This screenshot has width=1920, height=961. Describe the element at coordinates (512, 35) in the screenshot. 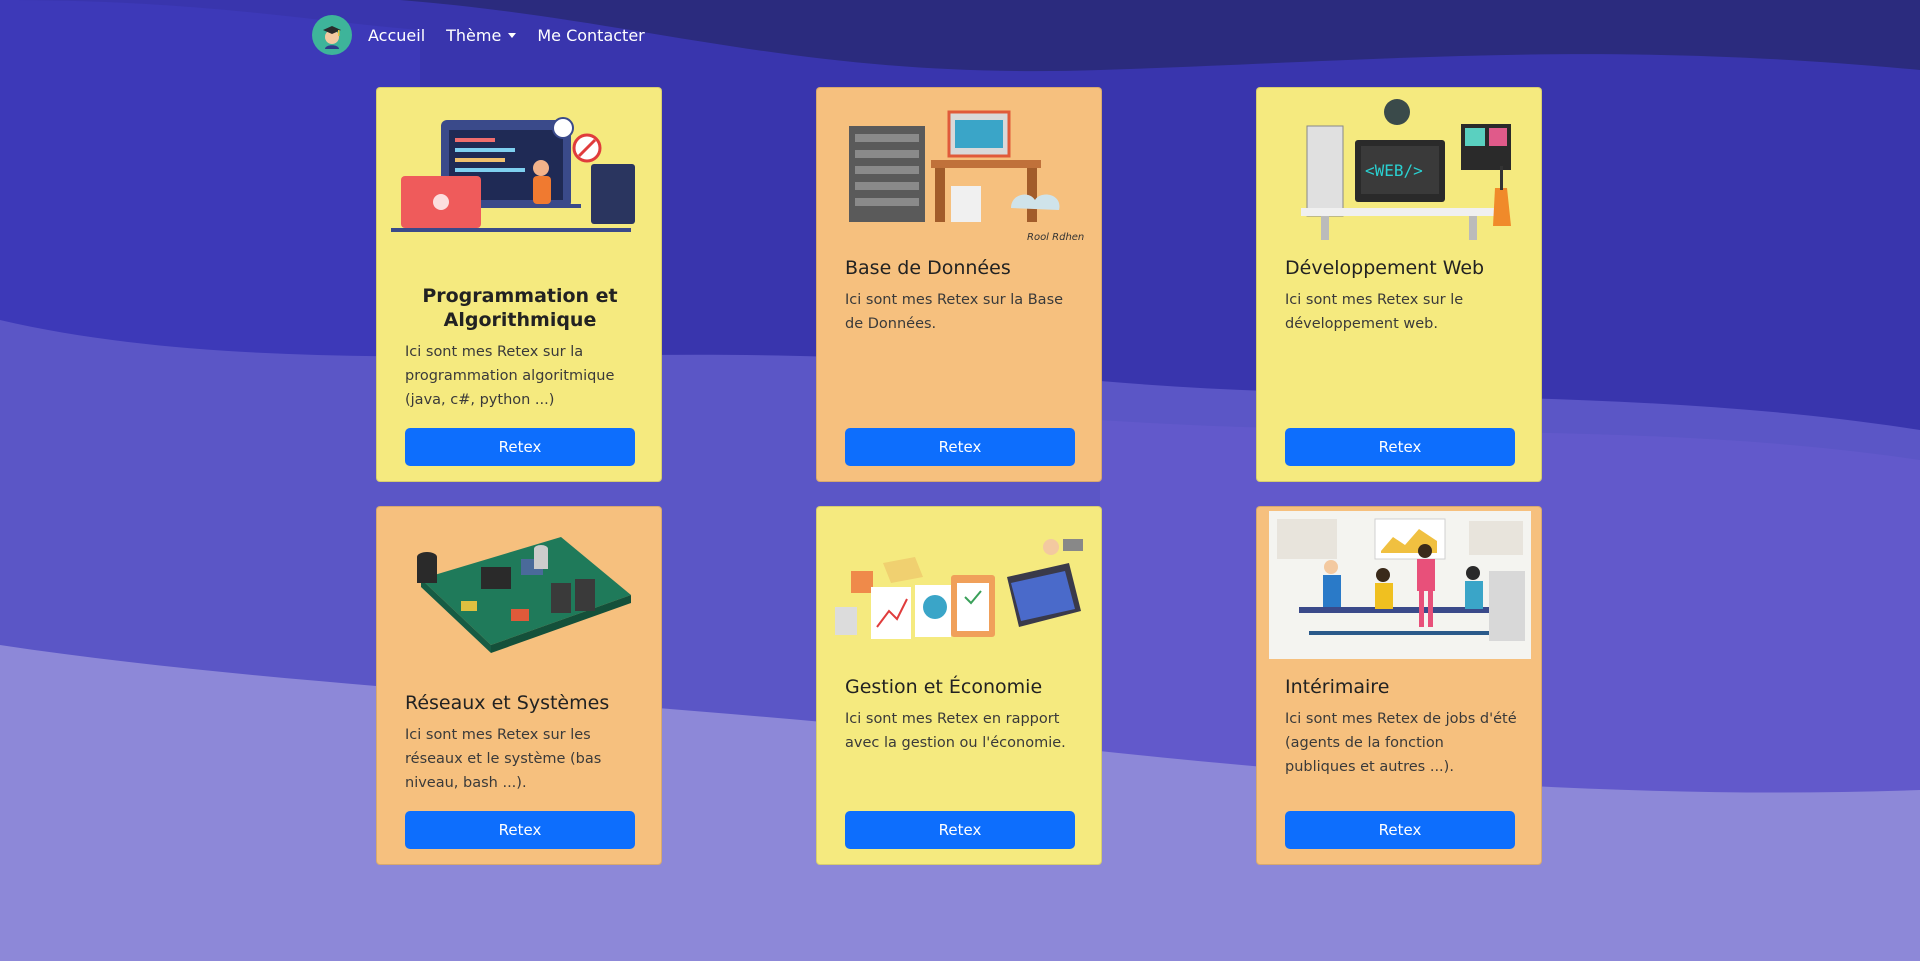

I see `caret-down-icon` at that location.